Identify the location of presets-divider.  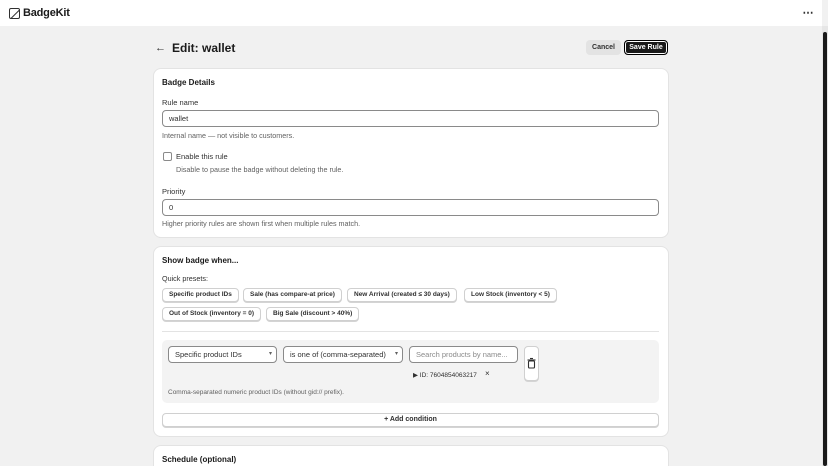
(410, 331).